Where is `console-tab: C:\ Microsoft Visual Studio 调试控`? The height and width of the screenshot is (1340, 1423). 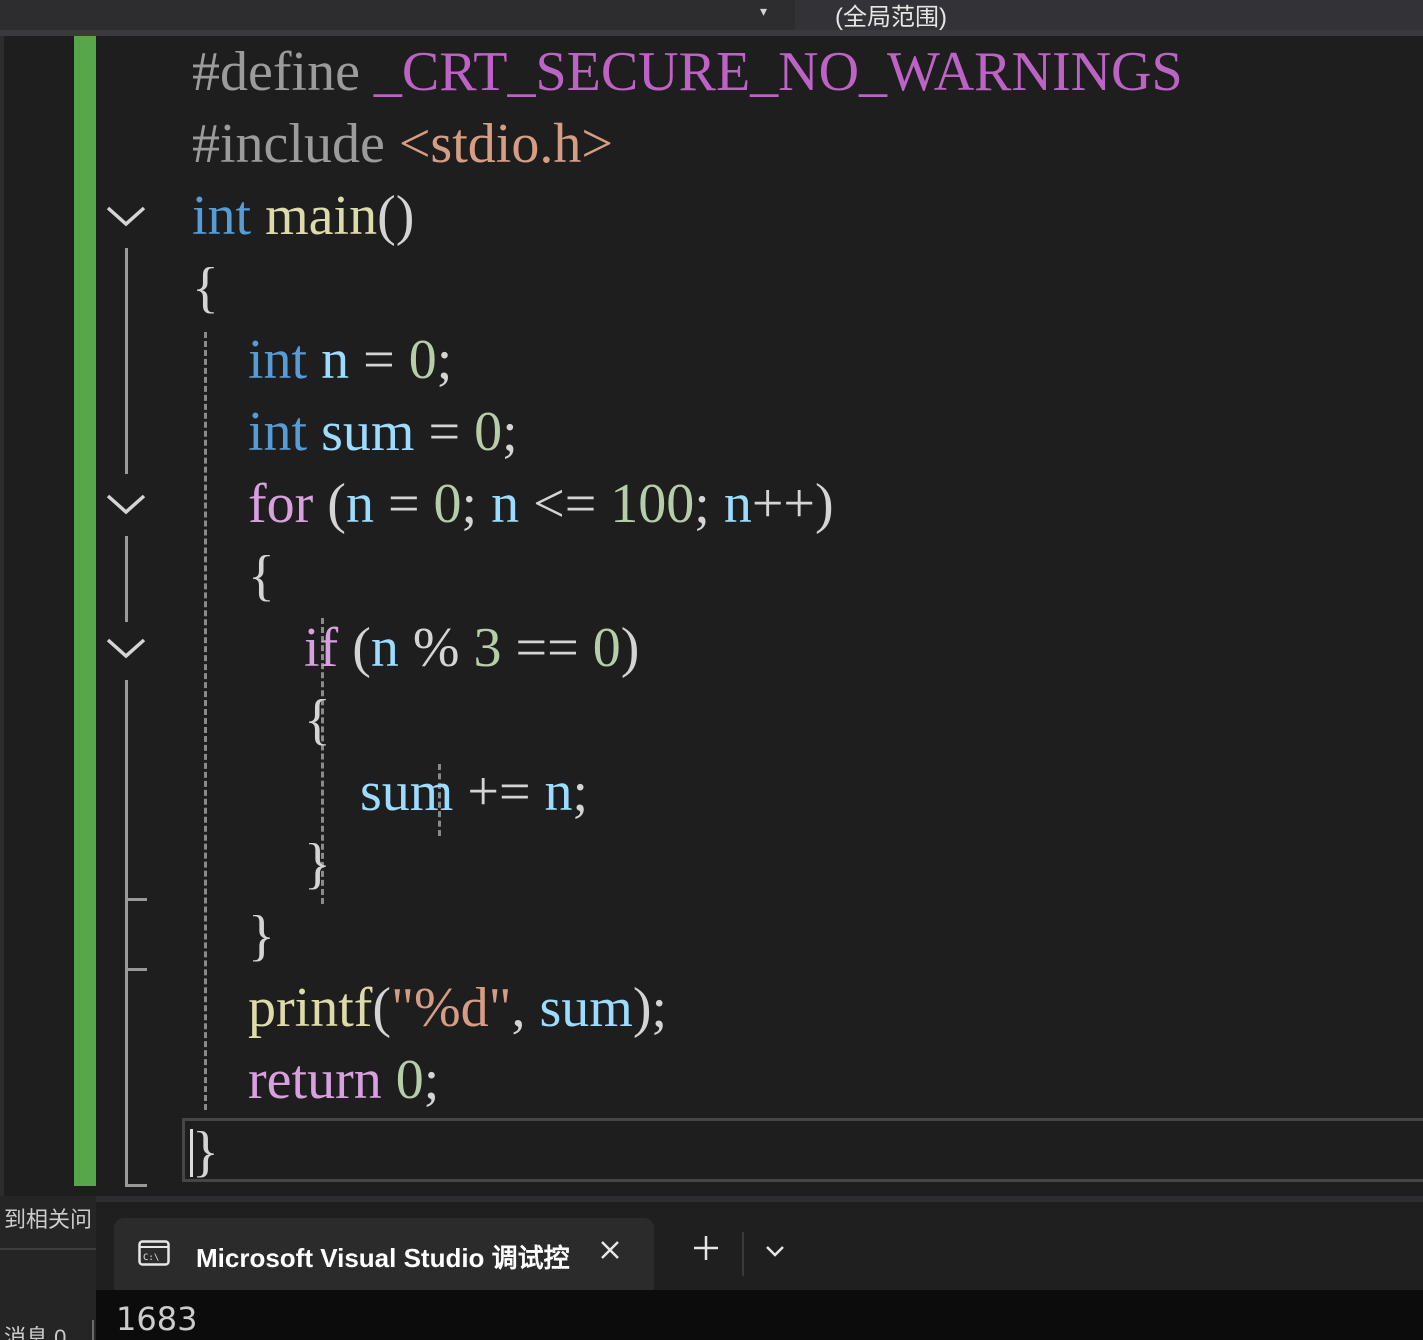 console-tab: C:\ Microsoft Visual Studio 调试控 is located at coordinates (384, 1254).